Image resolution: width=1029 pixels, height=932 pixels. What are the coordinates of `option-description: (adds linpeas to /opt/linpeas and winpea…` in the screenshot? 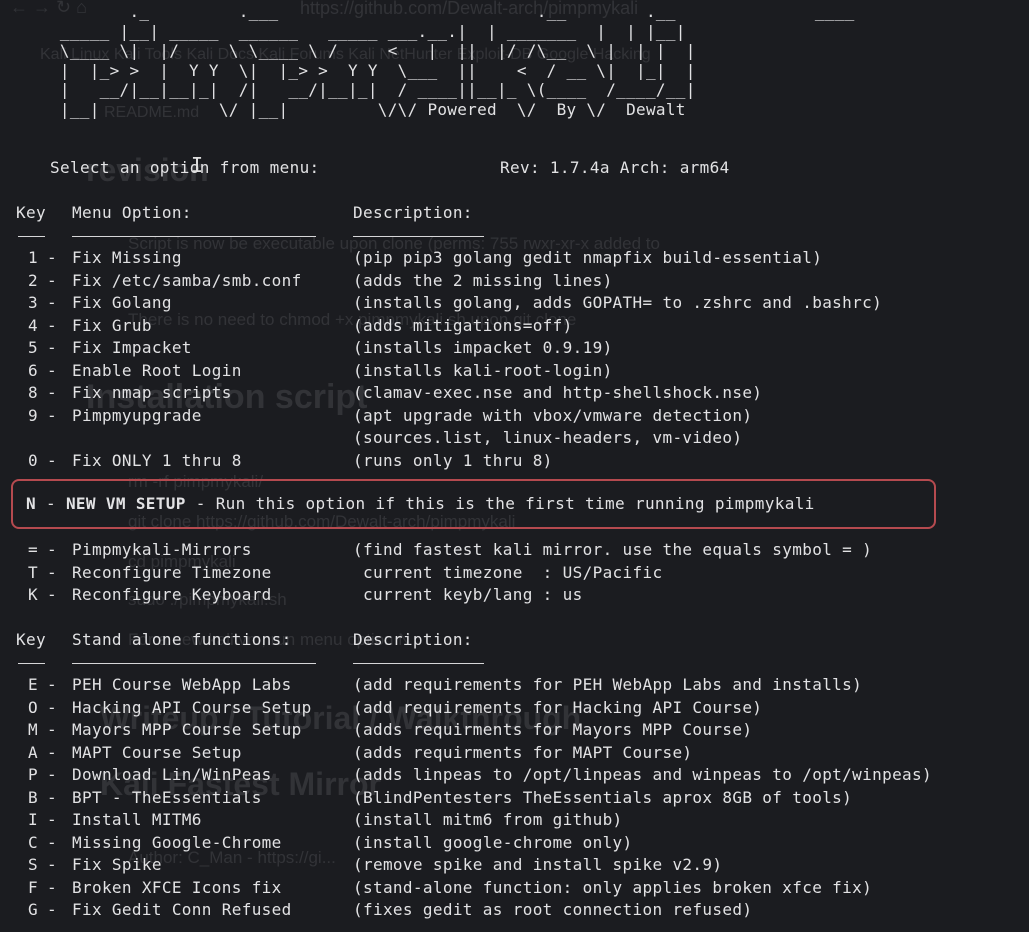 It's located at (643, 774).